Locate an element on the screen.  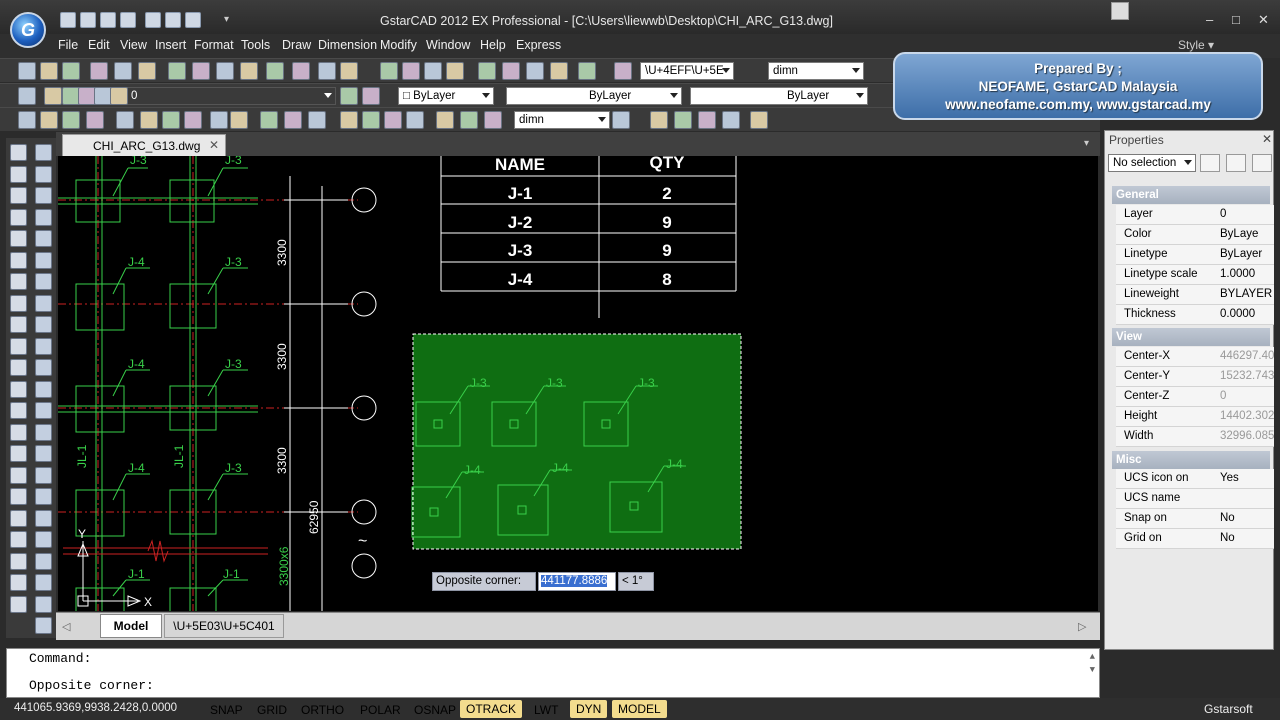
menu-express: Express is located at coordinates (538, 45).